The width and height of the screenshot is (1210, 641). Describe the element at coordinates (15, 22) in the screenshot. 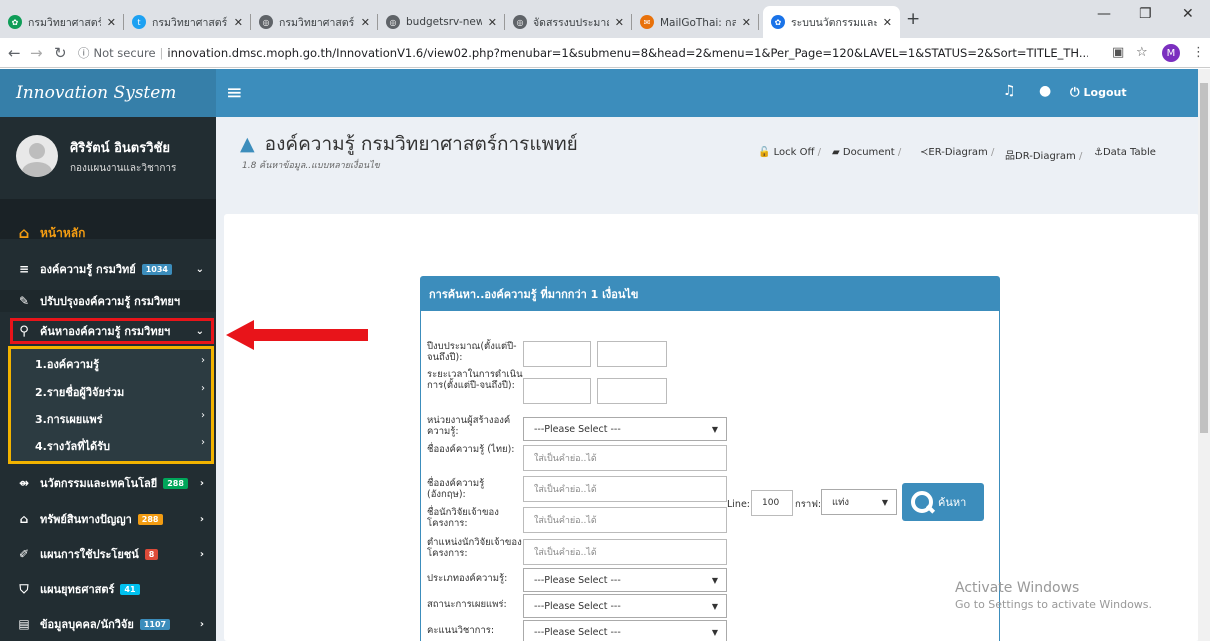

I see `site-favicon: ✿` at that location.